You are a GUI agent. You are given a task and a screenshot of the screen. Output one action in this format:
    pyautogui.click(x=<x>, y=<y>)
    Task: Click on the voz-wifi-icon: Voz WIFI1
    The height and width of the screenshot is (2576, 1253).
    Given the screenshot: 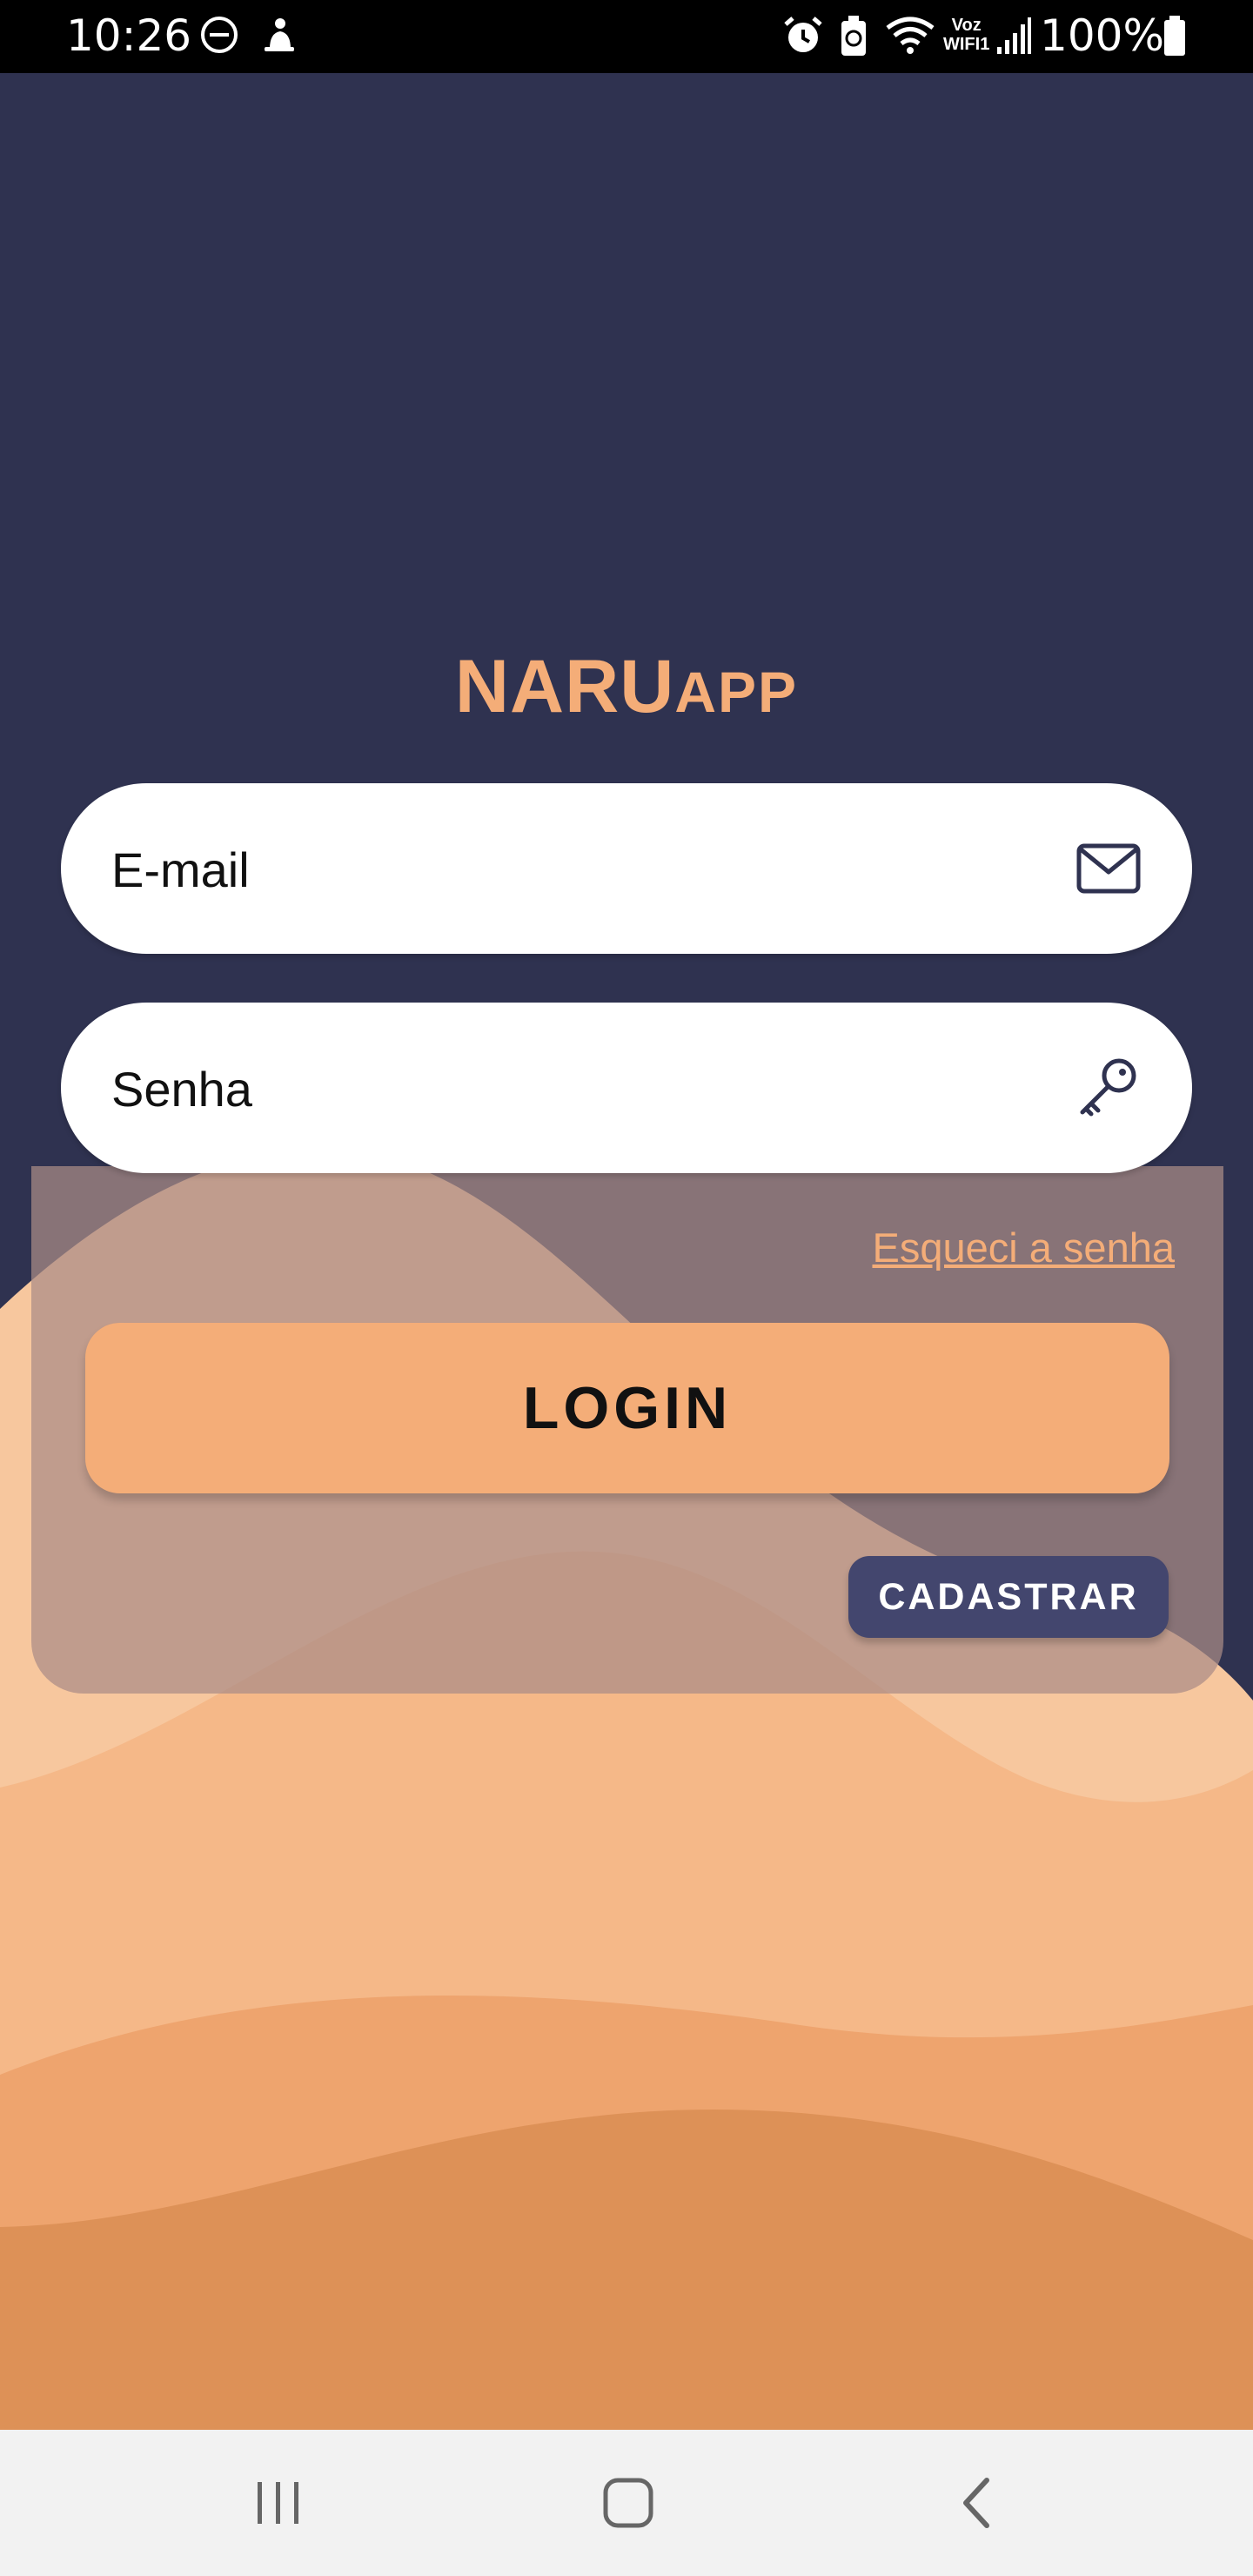 What is the action you would take?
    pyautogui.click(x=966, y=35)
    